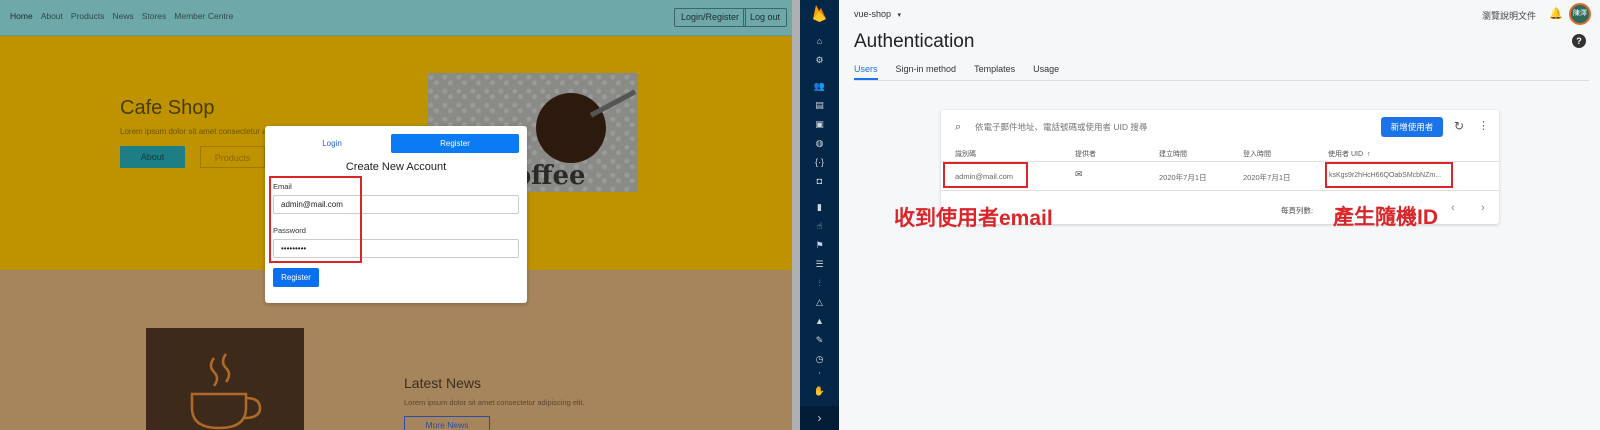  I want to click on database-icon: ▤, so click(819, 105).